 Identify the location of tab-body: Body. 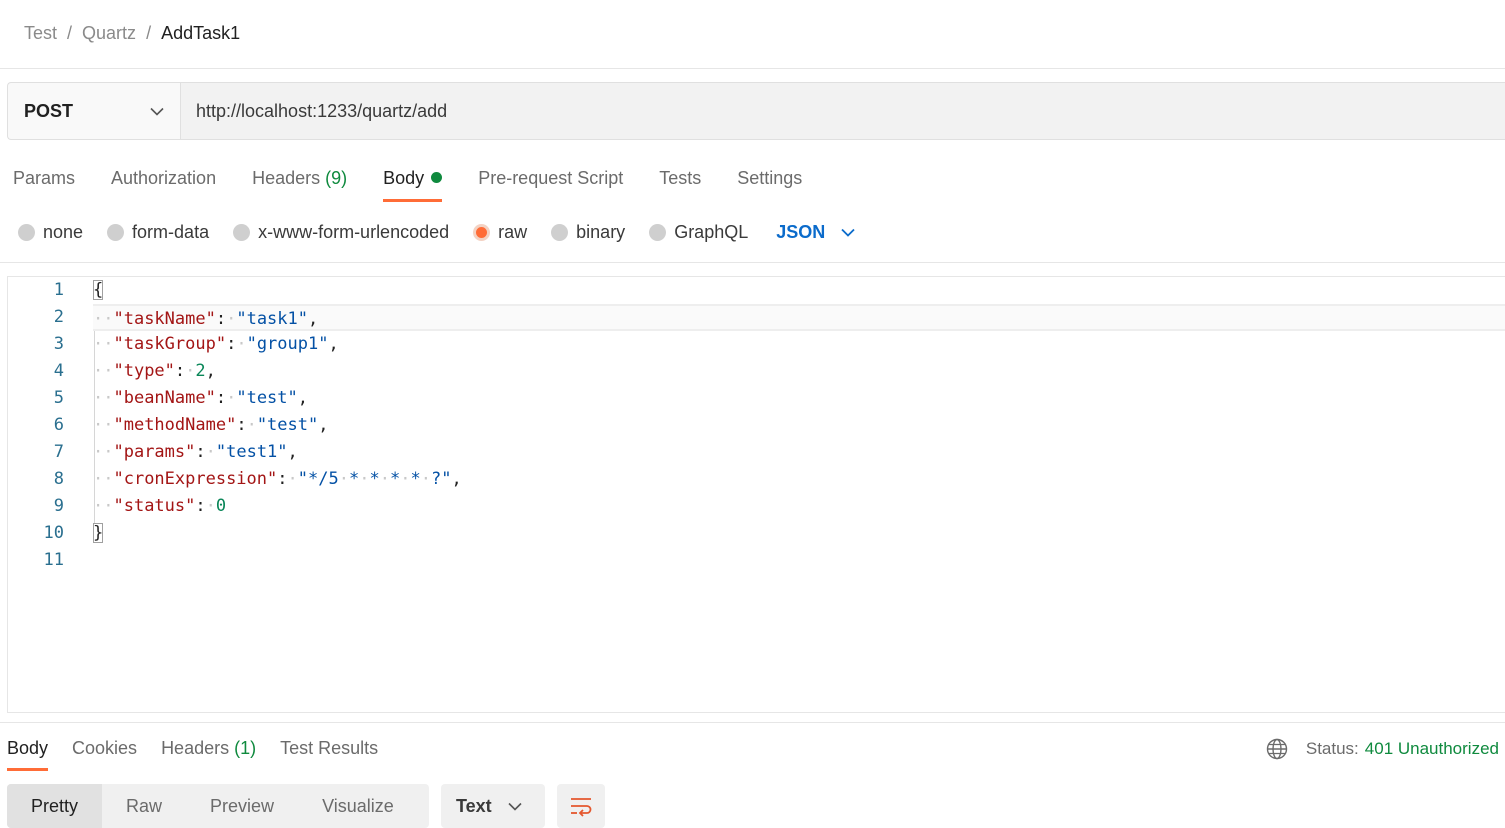
(413, 182).